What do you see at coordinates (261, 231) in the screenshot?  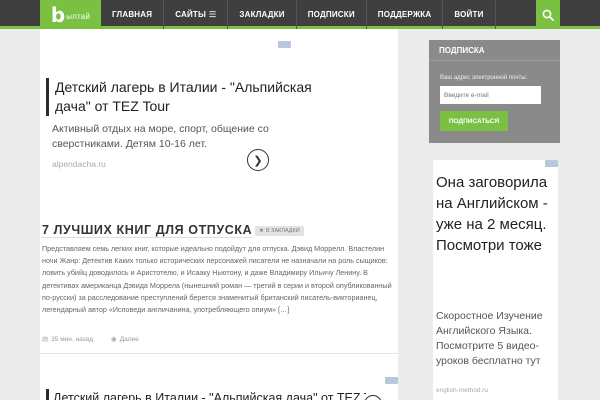 I see `bookmark-icon: ★` at bounding box center [261, 231].